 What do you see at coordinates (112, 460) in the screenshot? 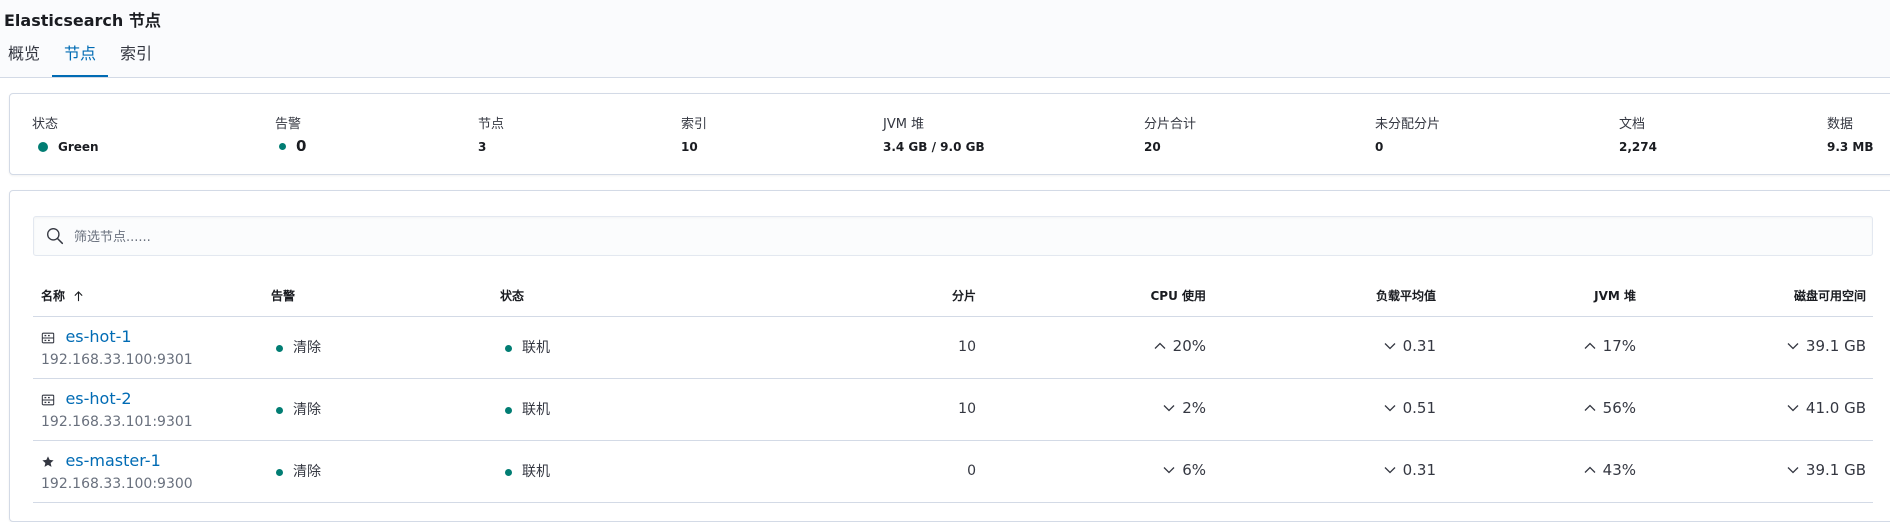
I see `node-name-link: es-master-1` at bounding box center [112, 460].